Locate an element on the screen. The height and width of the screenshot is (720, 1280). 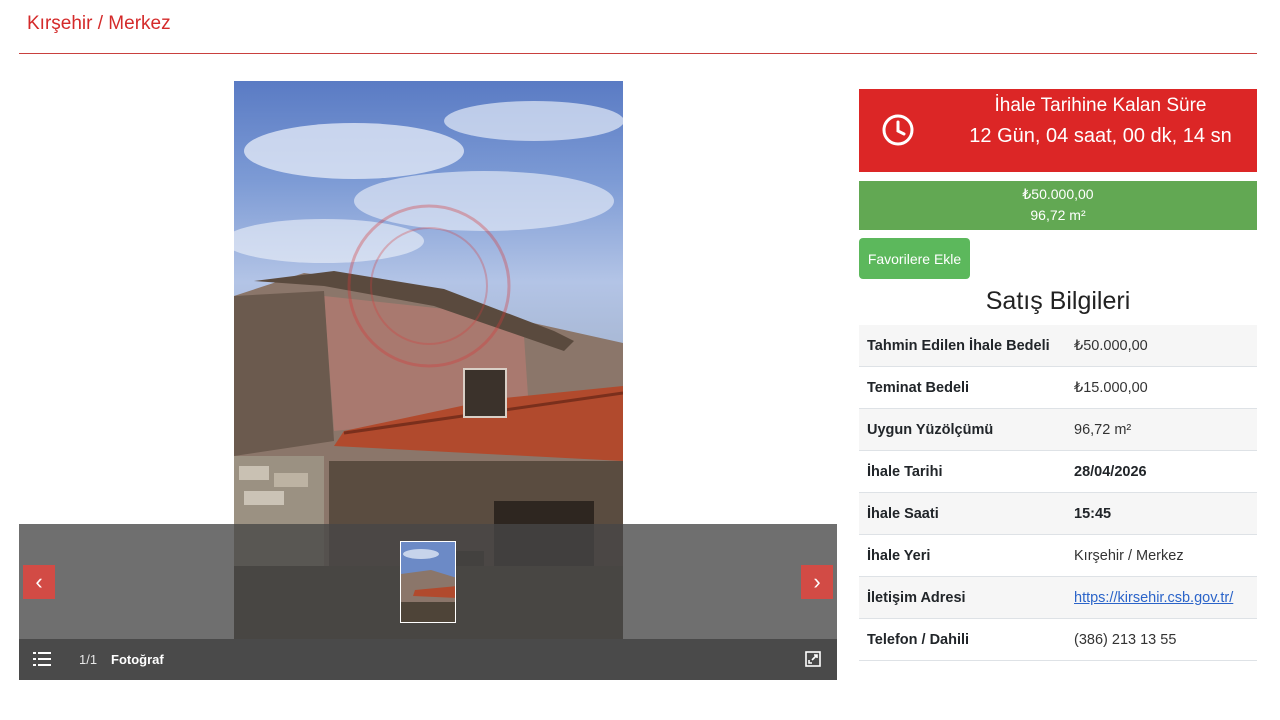
gallery-prev-button: ‹ is located at coordinates (39, 582).